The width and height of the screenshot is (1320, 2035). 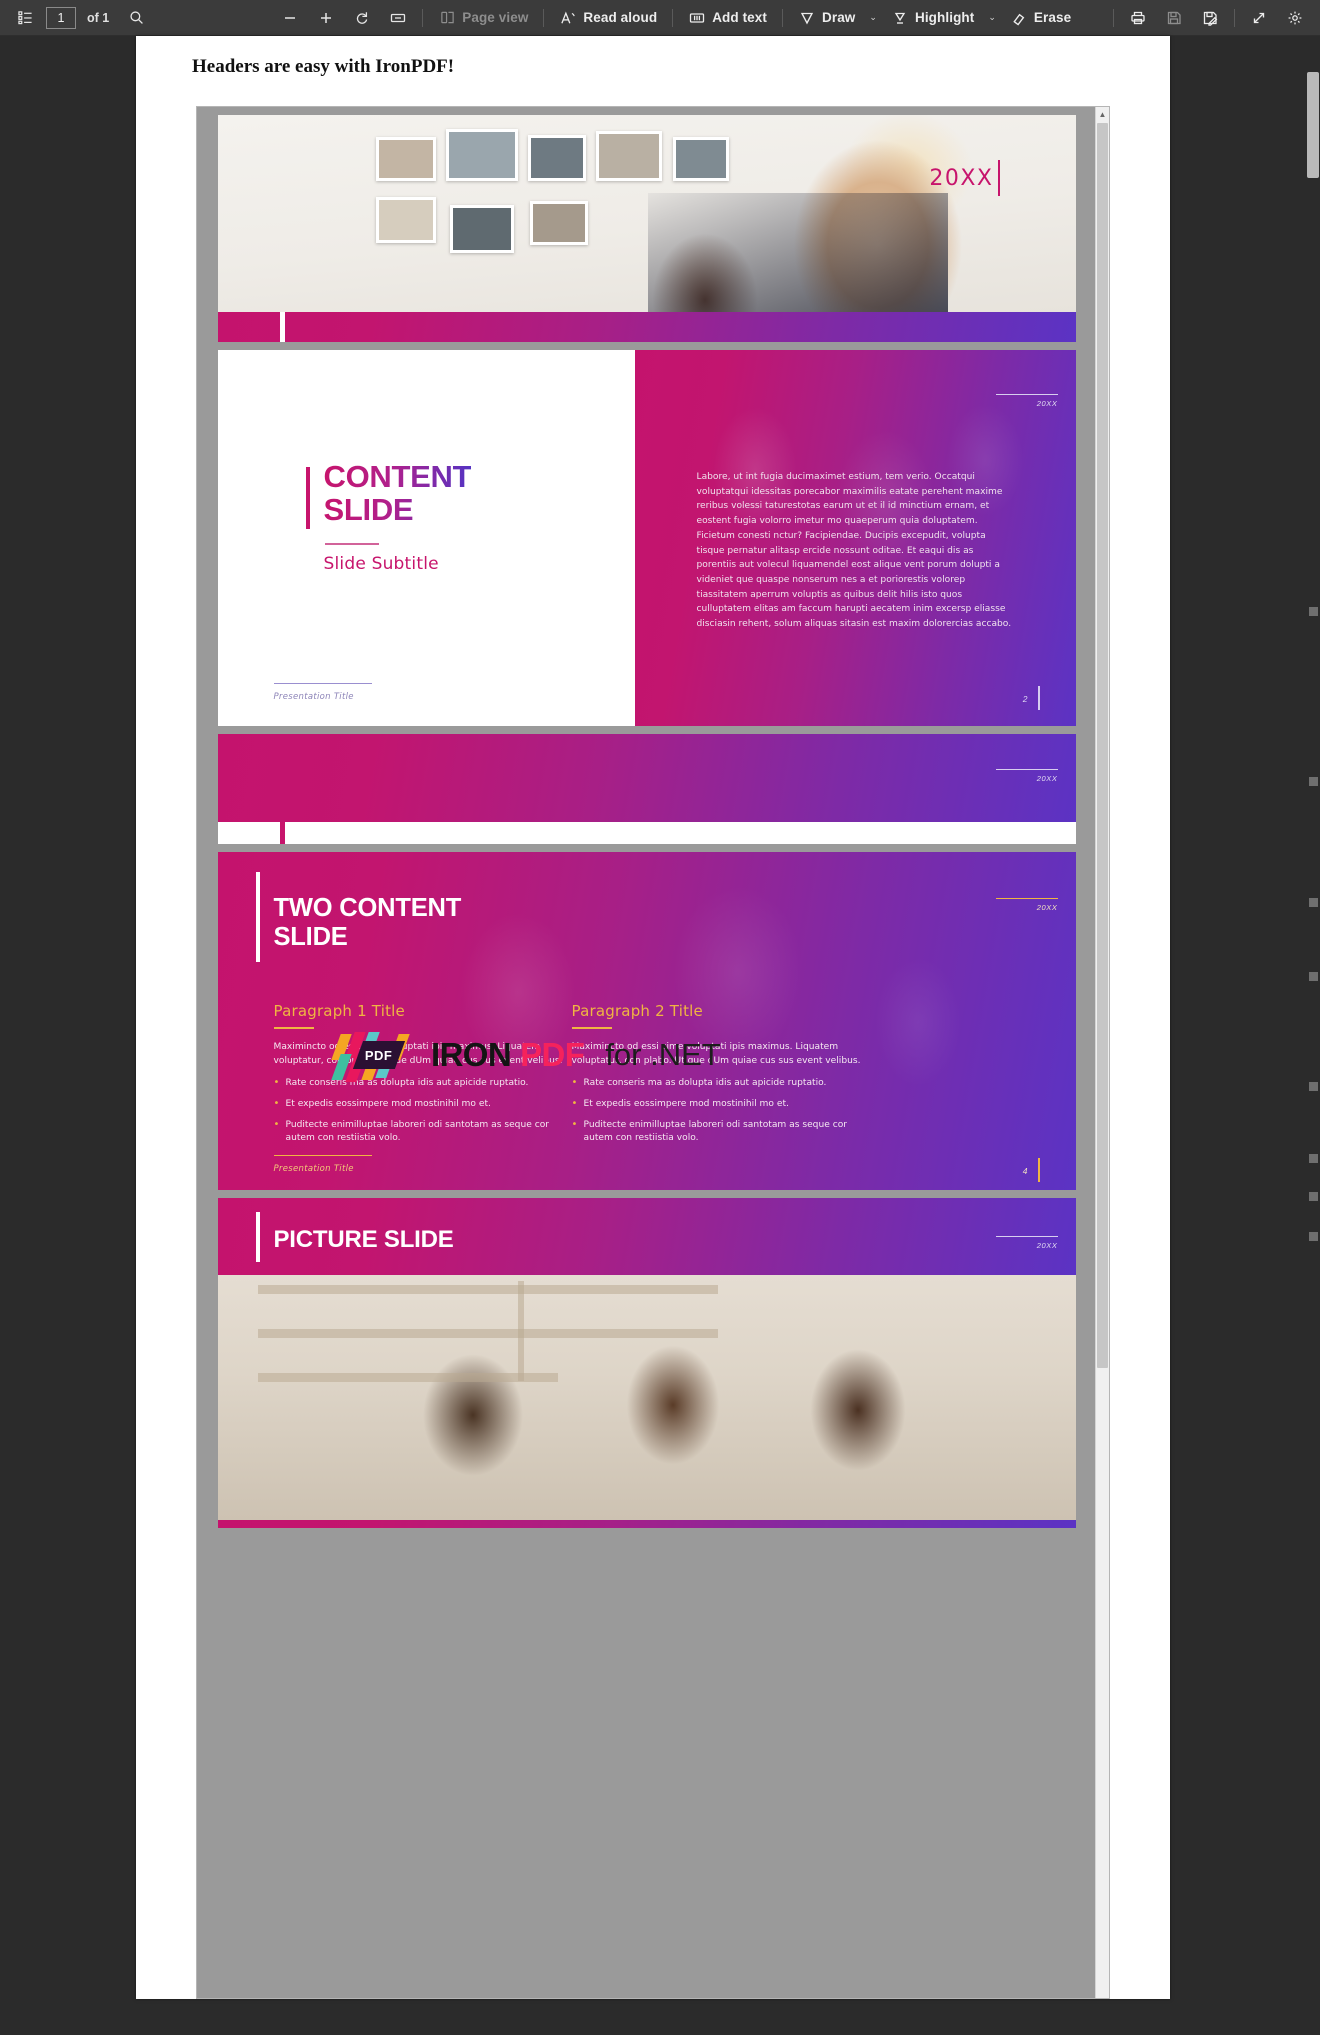 I want to click on save-button, so click(x=1174, y=18).